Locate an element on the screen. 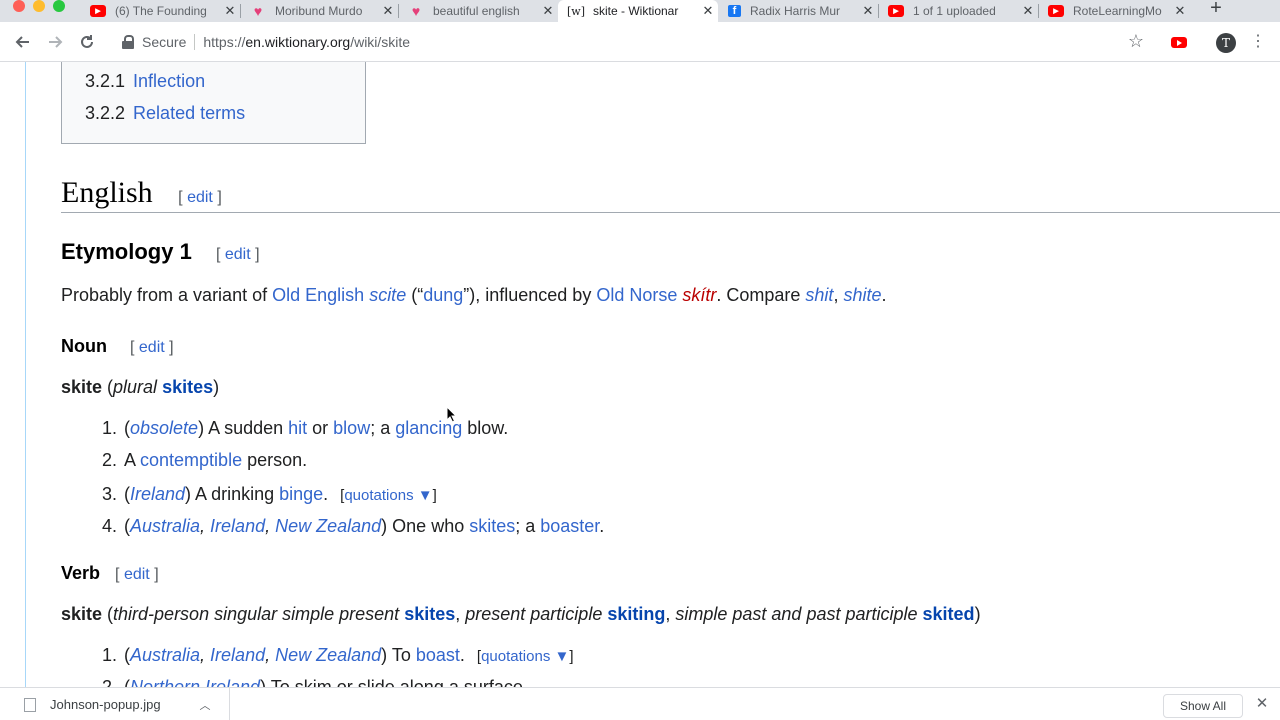 The width and height of the screenshot is (1280, 720). profile-avatar: T is located at coordinates (1226, 43).